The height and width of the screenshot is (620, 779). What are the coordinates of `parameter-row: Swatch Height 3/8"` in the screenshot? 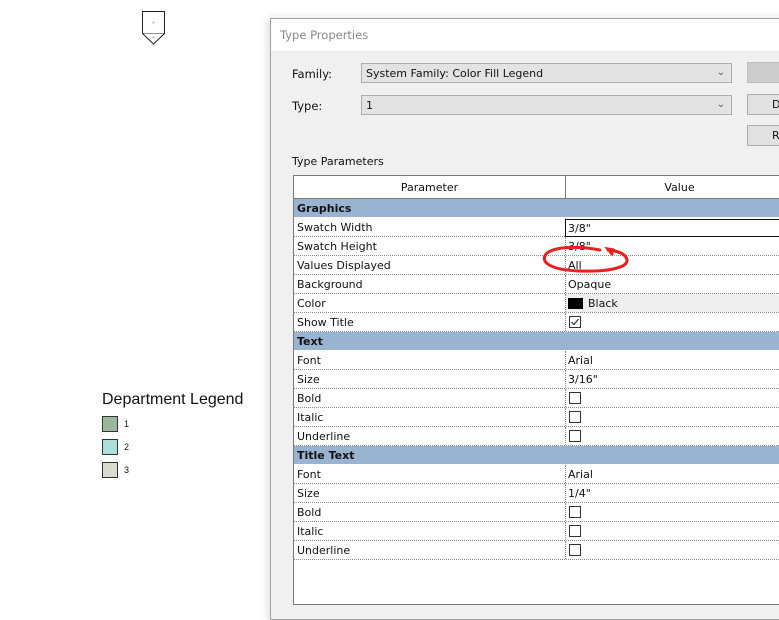 It's located at (536, 246).